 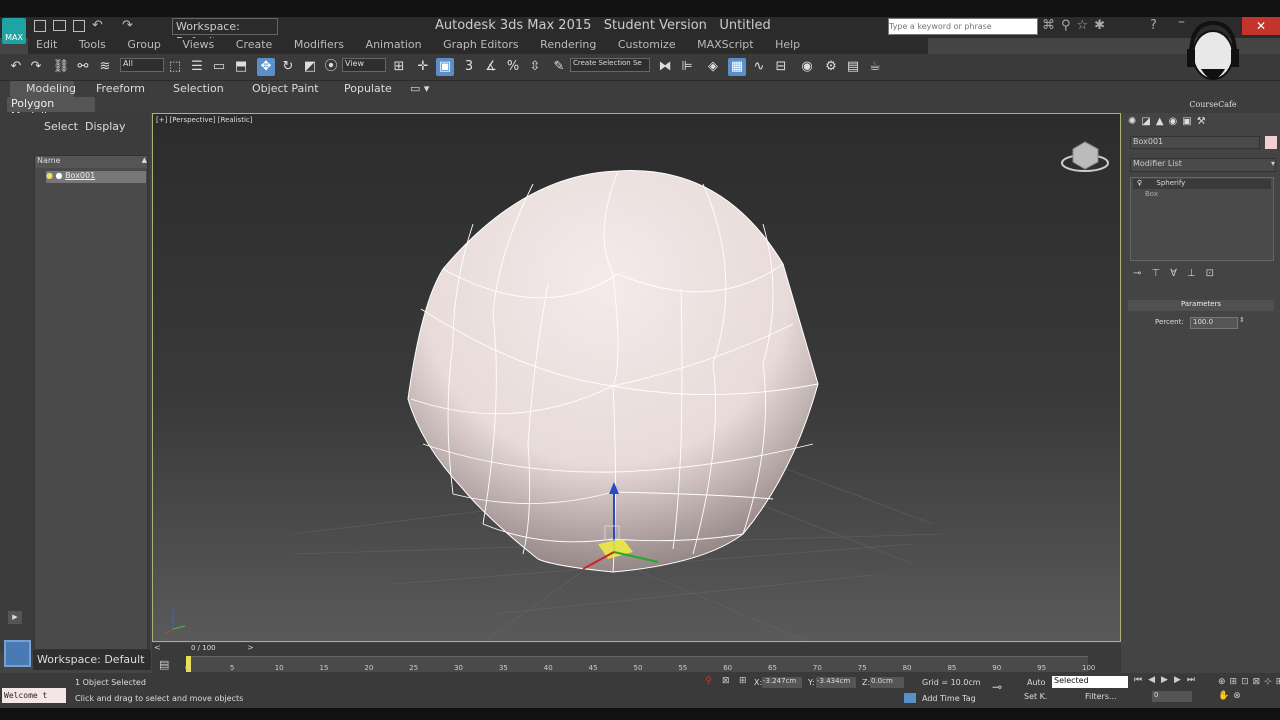 What do you see at coordinates (1203, 165) in the screenshot?
I see `modifier-list-dropdown: Modifier List ▾` at bounding box center [1203, 165].